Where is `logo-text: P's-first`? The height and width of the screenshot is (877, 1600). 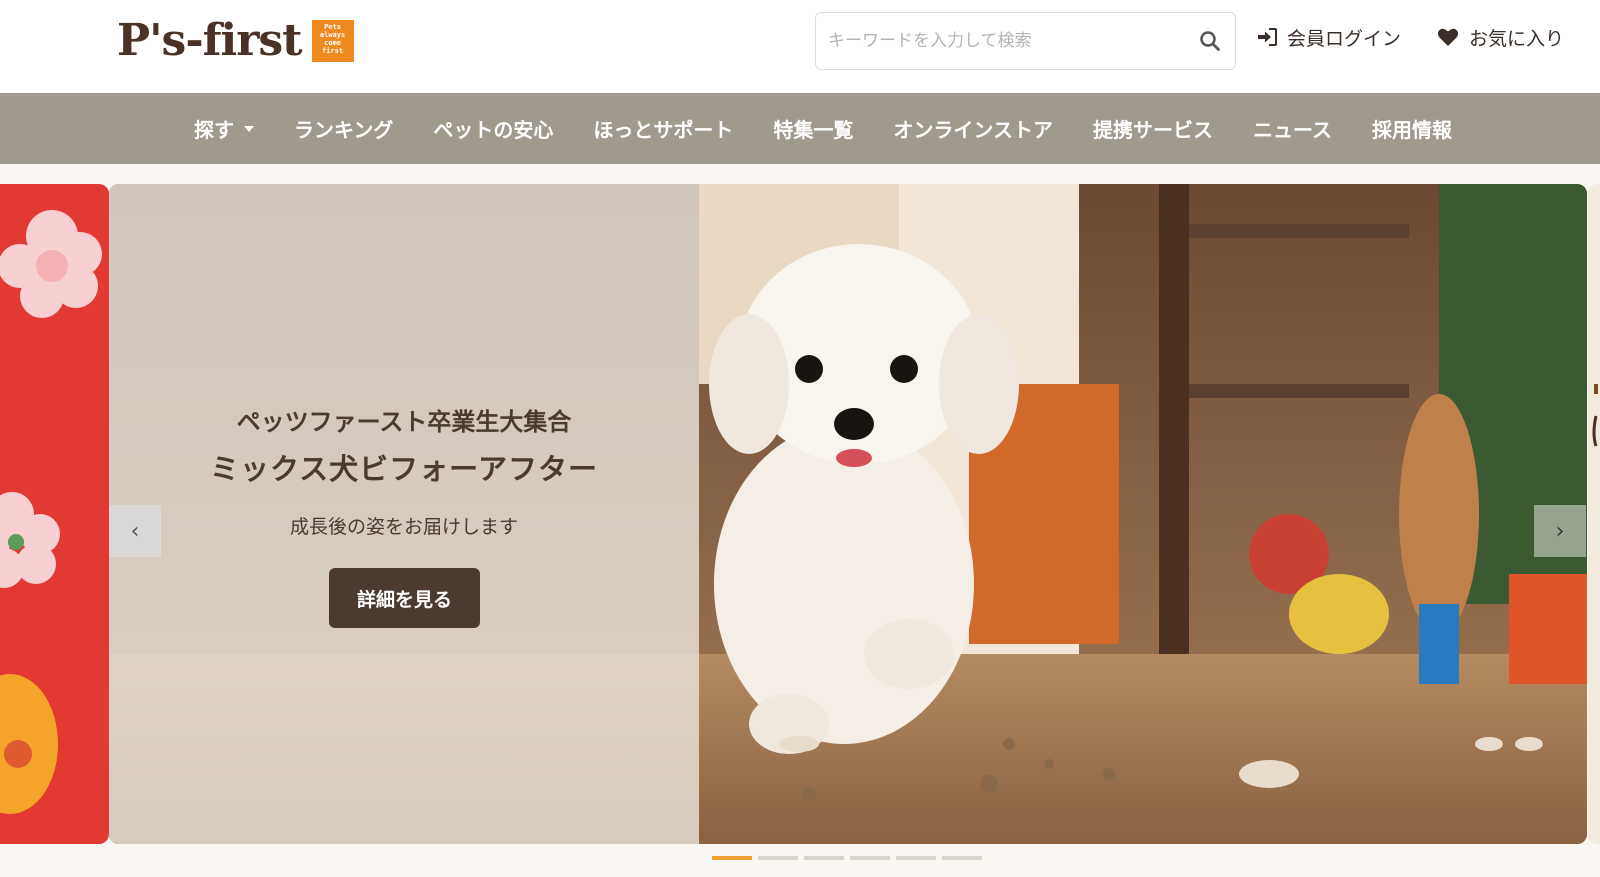 logo-text: P's-first is located at coordinates (210, 40).